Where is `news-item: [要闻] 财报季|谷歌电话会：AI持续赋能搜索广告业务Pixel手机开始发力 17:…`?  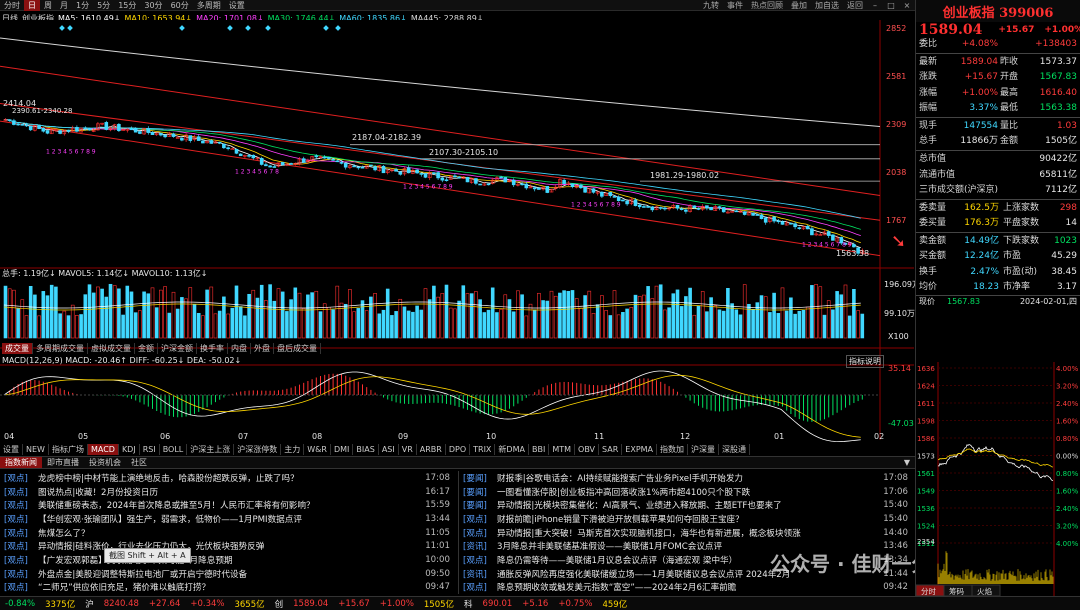
news-item: [要闻] 财报季|谷歌电话会：AI持续赋能搜索广告业务Pixel手机开始发力 17:… is located at coordinates (685, 478).